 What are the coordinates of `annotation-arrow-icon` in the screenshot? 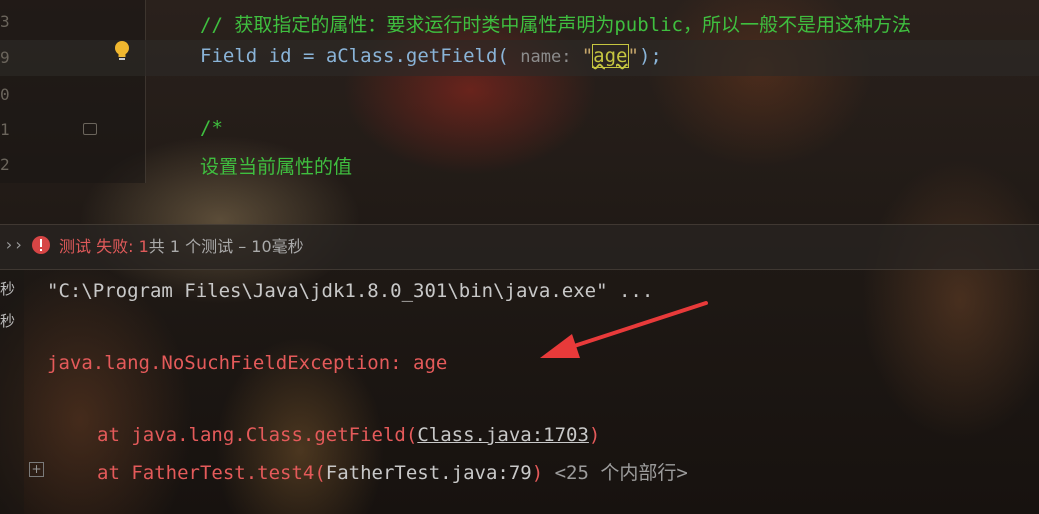 It's located at (624, 329).